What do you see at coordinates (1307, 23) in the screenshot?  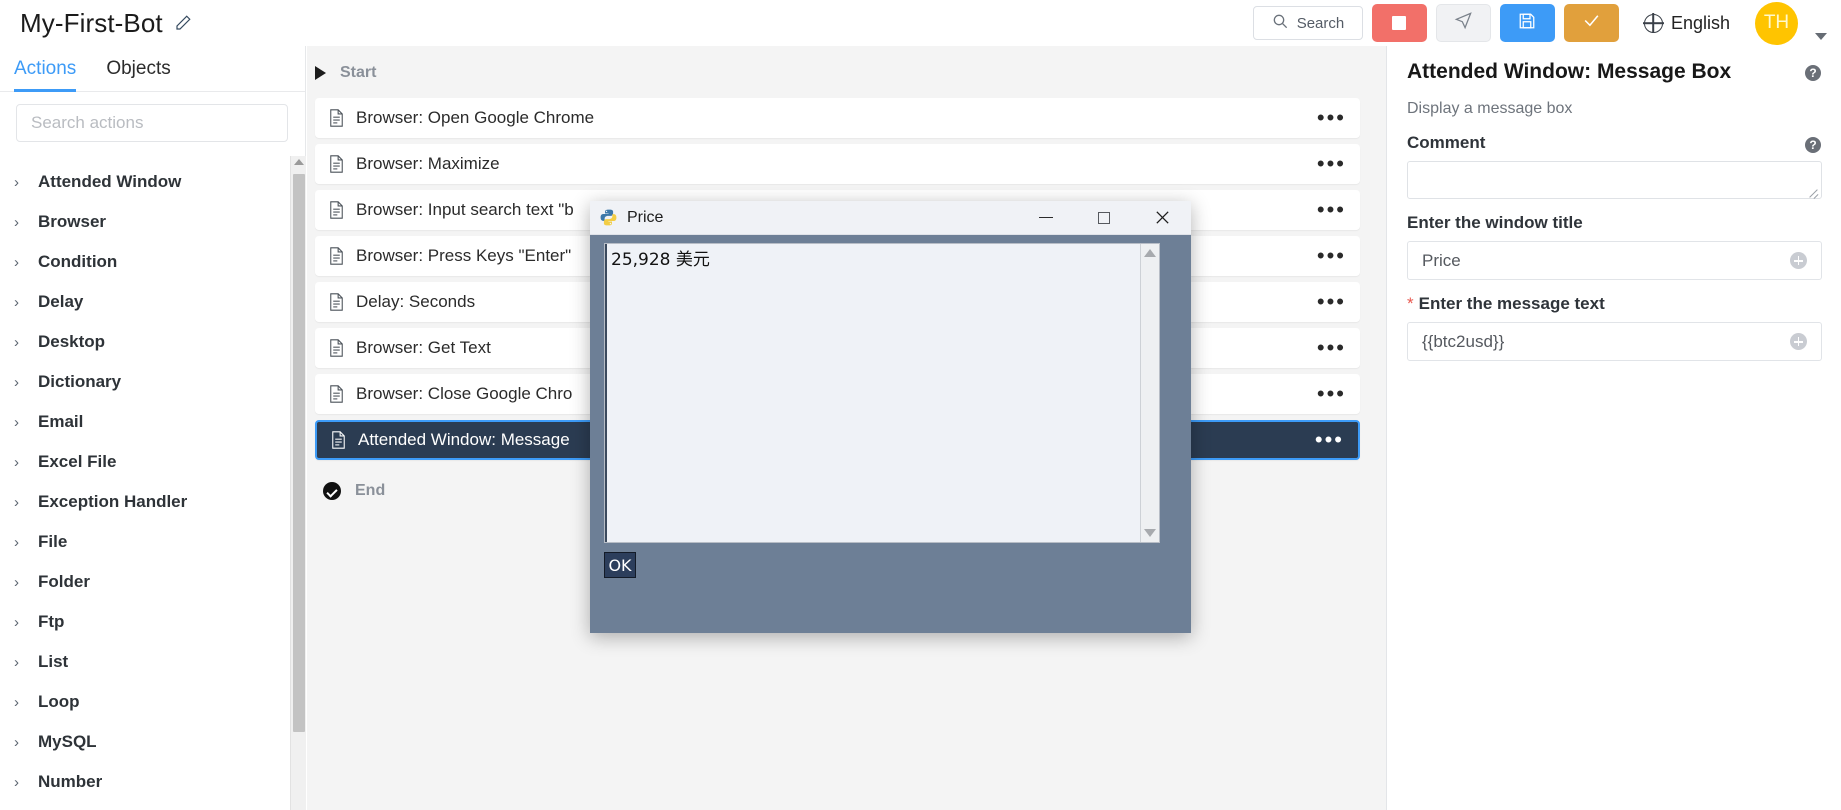 I see `search-button: Search` at bounding box center [1307, 23].